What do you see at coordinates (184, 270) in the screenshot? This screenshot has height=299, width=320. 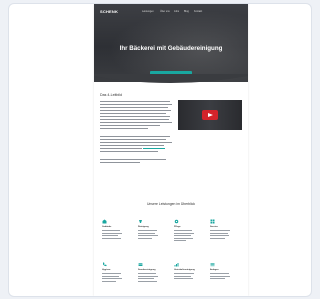 I see `service-name: Unterhaltsreinigung` at bounding box center [184, 270].